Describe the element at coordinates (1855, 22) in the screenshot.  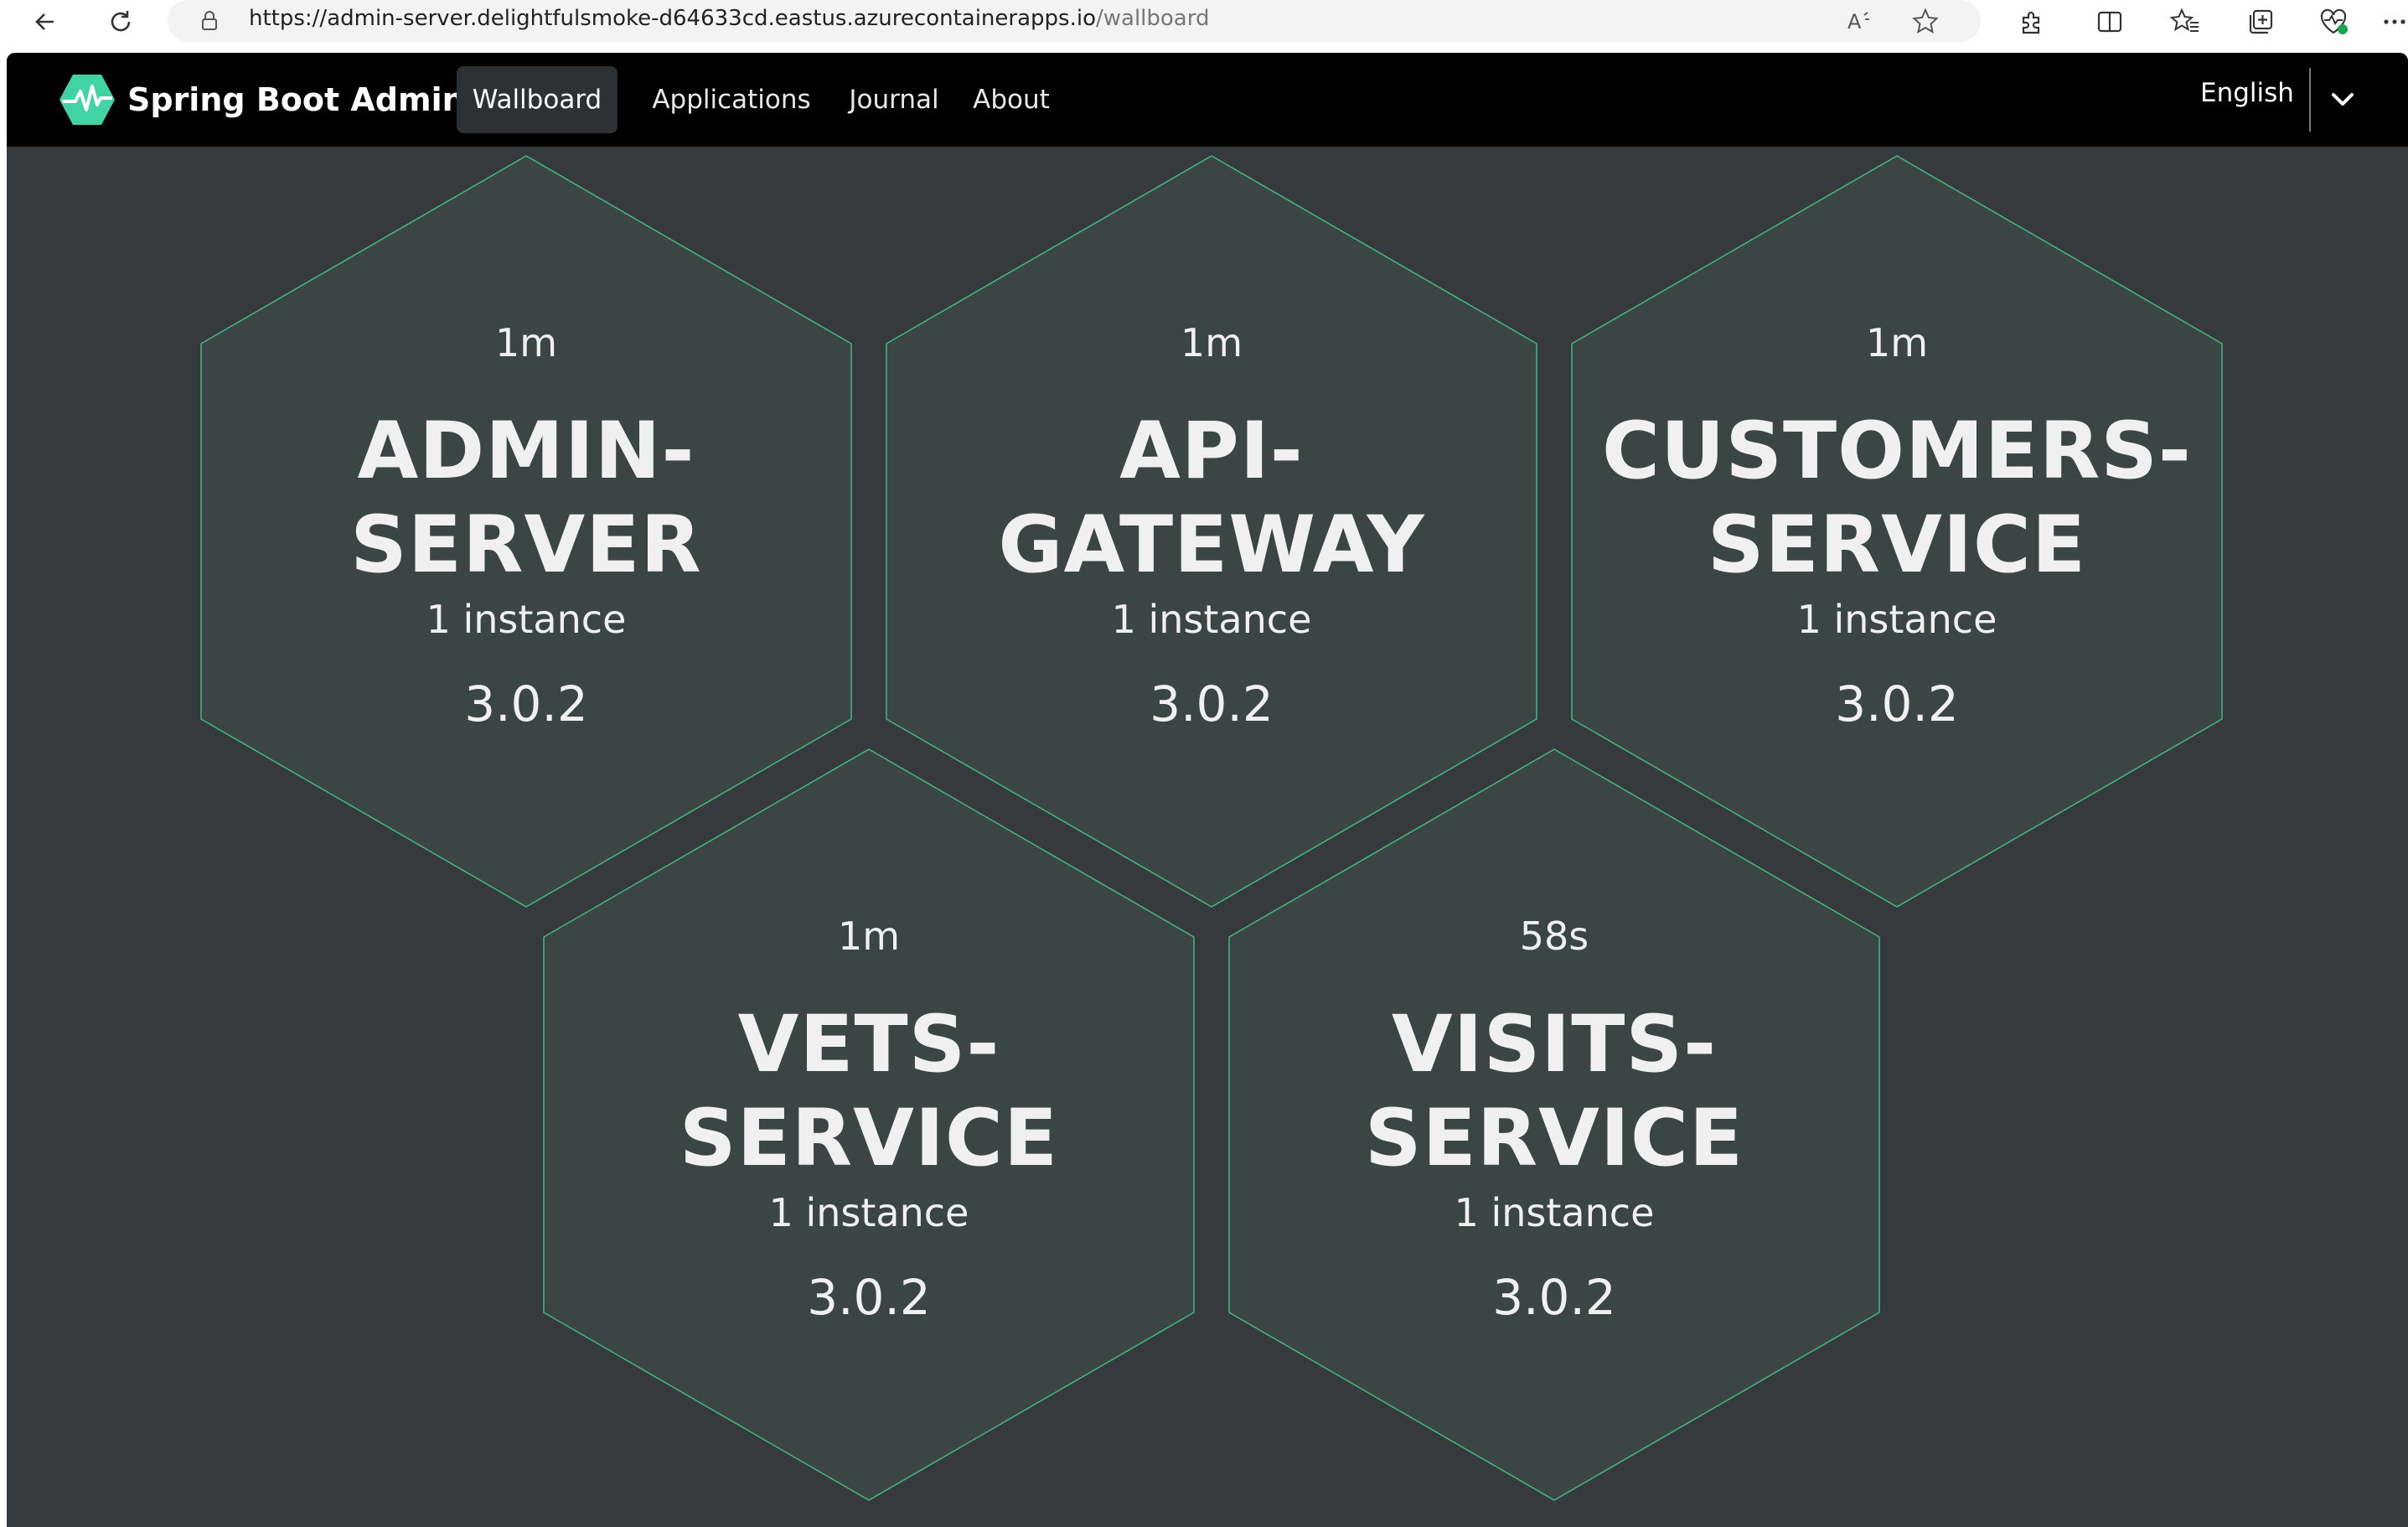
I see `svg-text: A` at that location.